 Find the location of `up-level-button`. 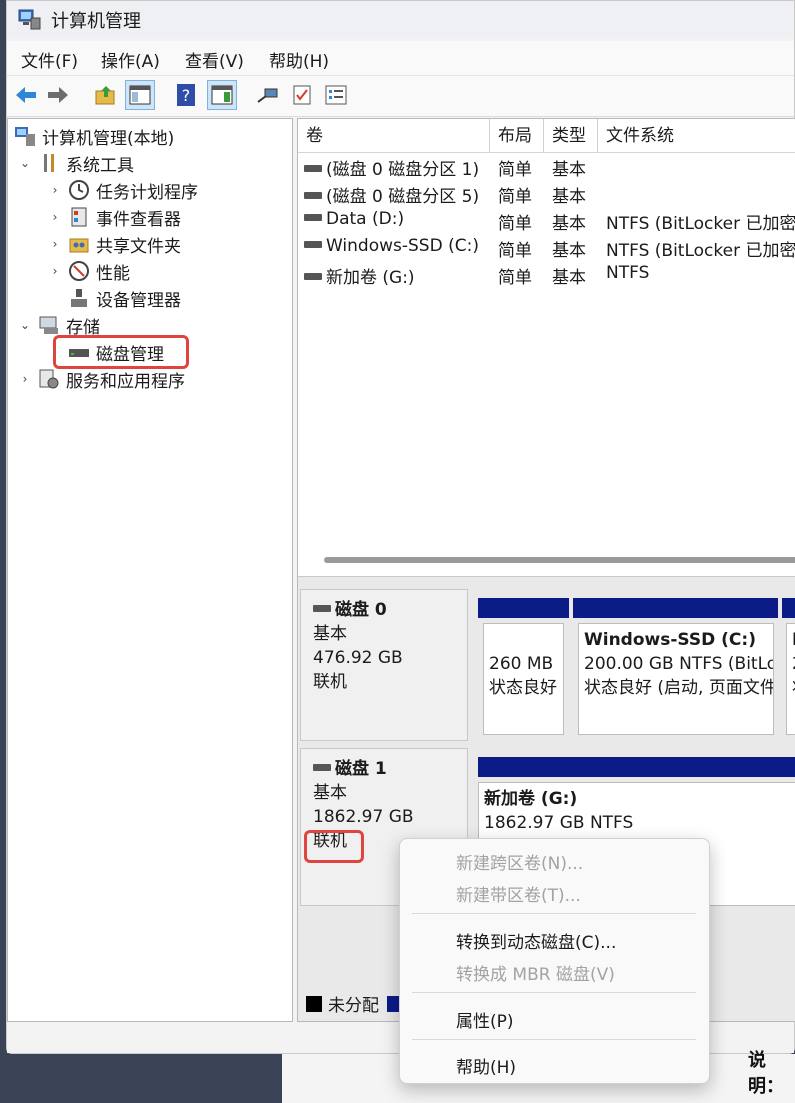

up-level-button is located at coordinates (106, 95).